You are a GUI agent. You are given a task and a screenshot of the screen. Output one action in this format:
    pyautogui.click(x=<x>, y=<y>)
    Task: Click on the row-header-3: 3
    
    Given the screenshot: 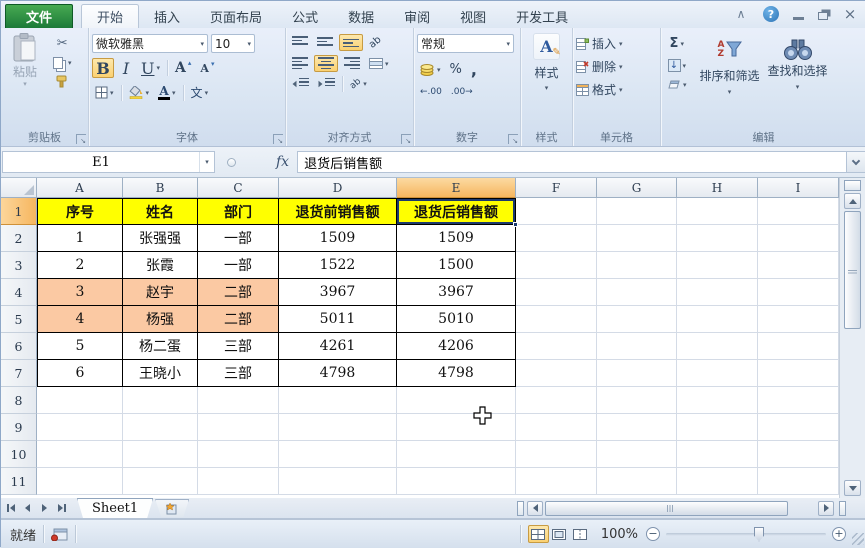 What is the action you would take?
    pyautogui.click(x=19, y=265)
    